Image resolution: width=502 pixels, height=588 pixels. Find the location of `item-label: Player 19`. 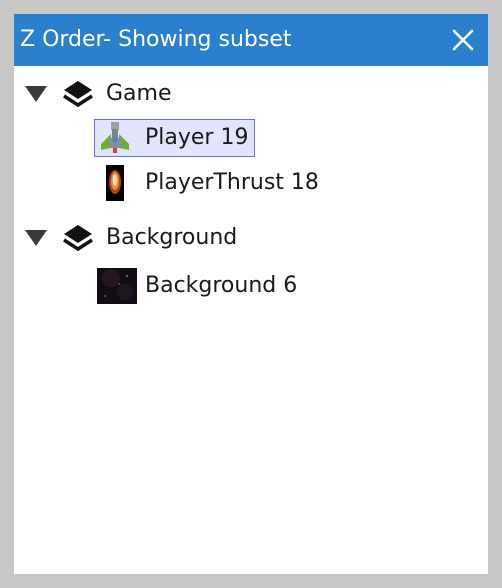

item-label: Player 19 is located at coordinates (197, 137).